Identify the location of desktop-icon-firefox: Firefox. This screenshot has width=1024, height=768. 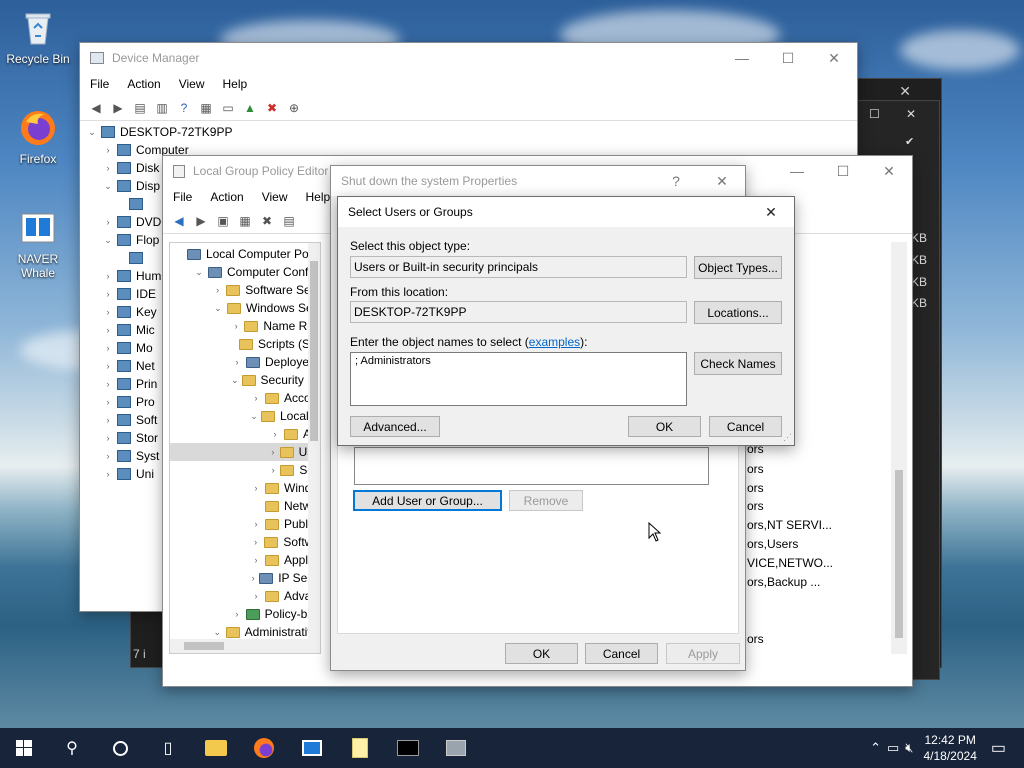
(38, 137).